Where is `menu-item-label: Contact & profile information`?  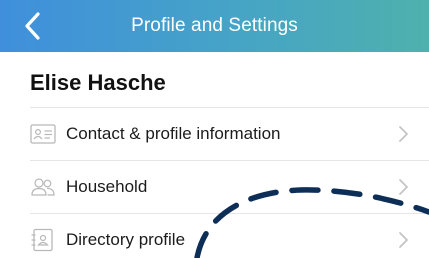 menu-item-label: Contact & profile information is located at coordinates (173, 133).